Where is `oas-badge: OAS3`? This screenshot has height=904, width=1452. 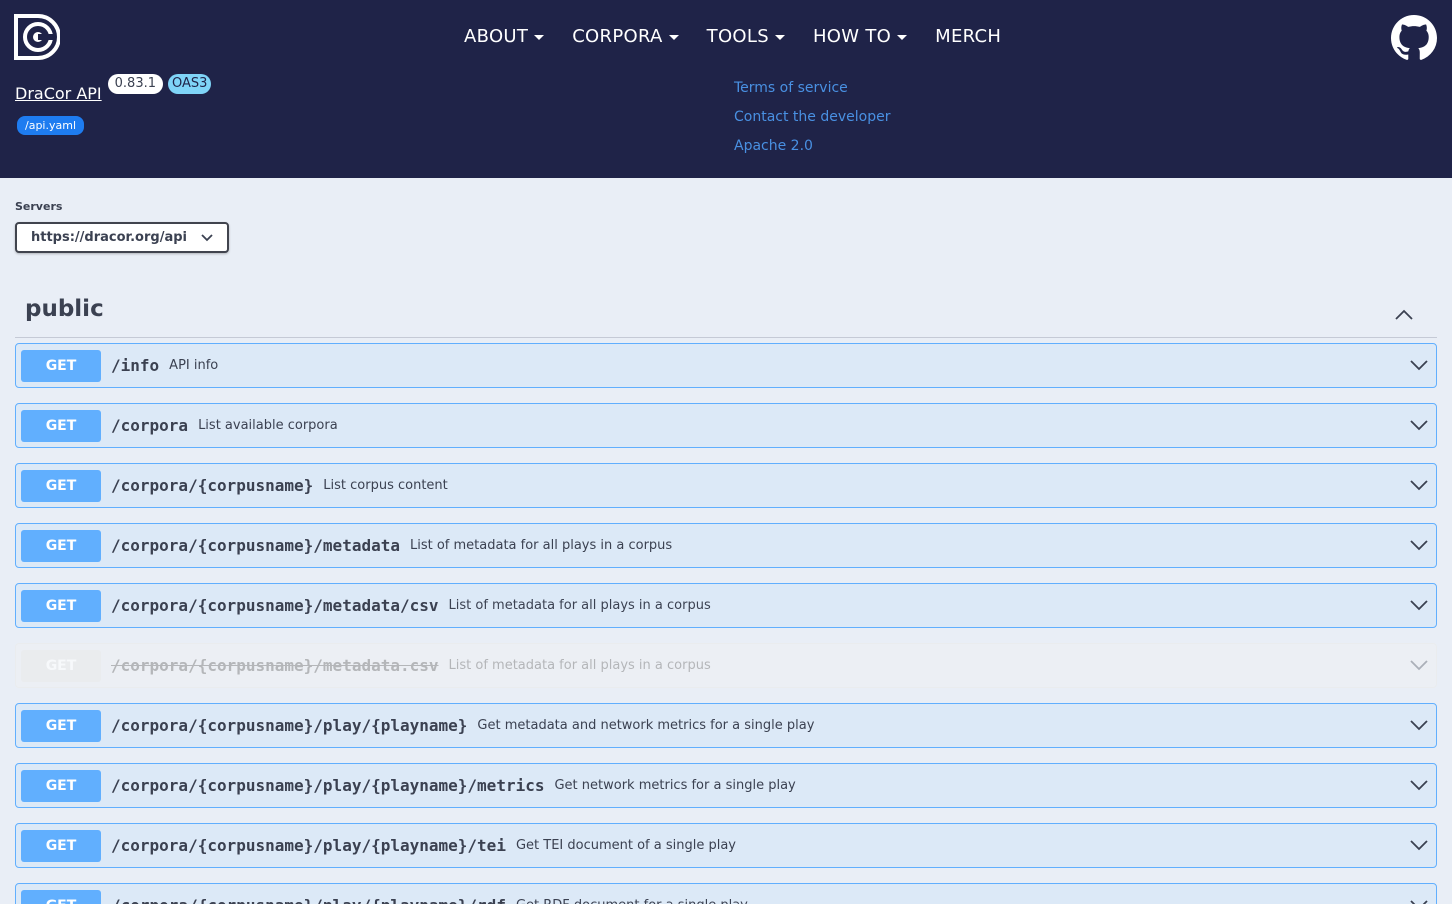 oas-badge: OAS3 is located at coordinates (190, 84).